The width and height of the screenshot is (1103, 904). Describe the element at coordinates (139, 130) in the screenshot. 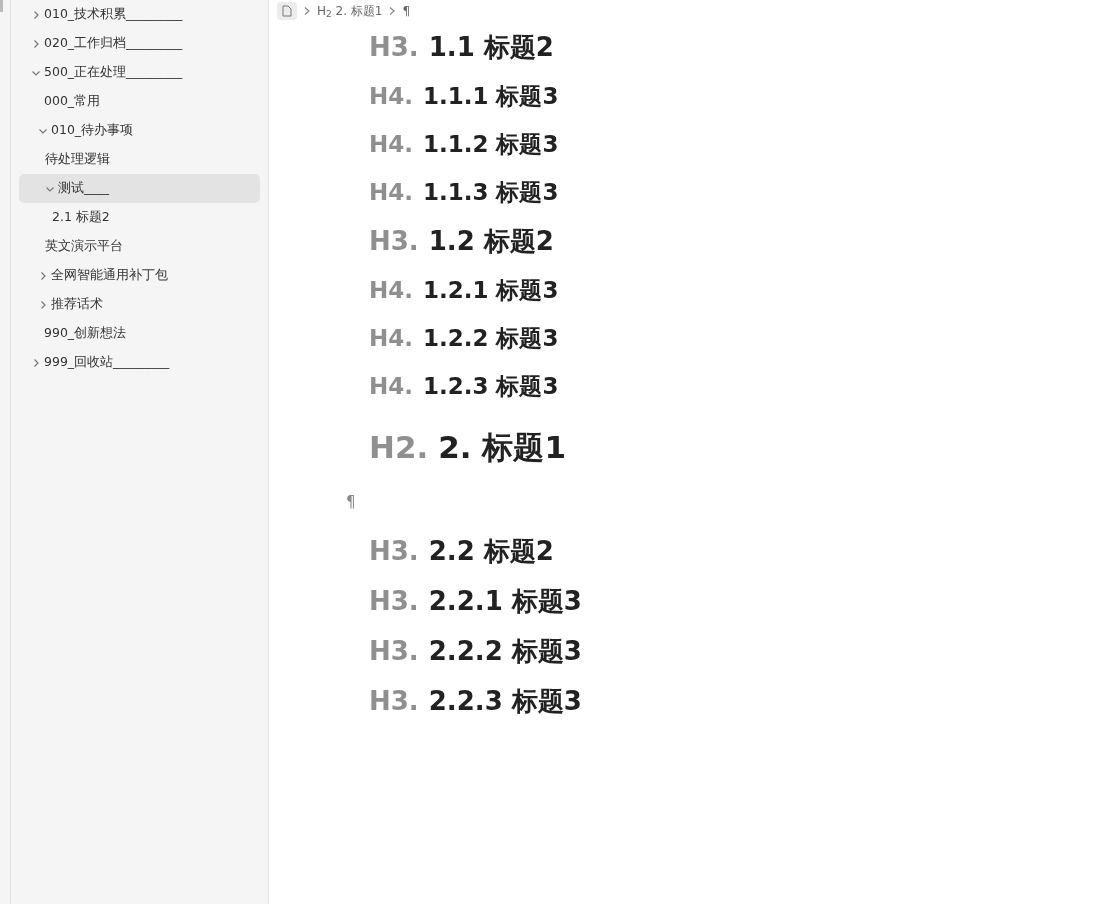

I see `tree-item: 010_待办事项` at that location.